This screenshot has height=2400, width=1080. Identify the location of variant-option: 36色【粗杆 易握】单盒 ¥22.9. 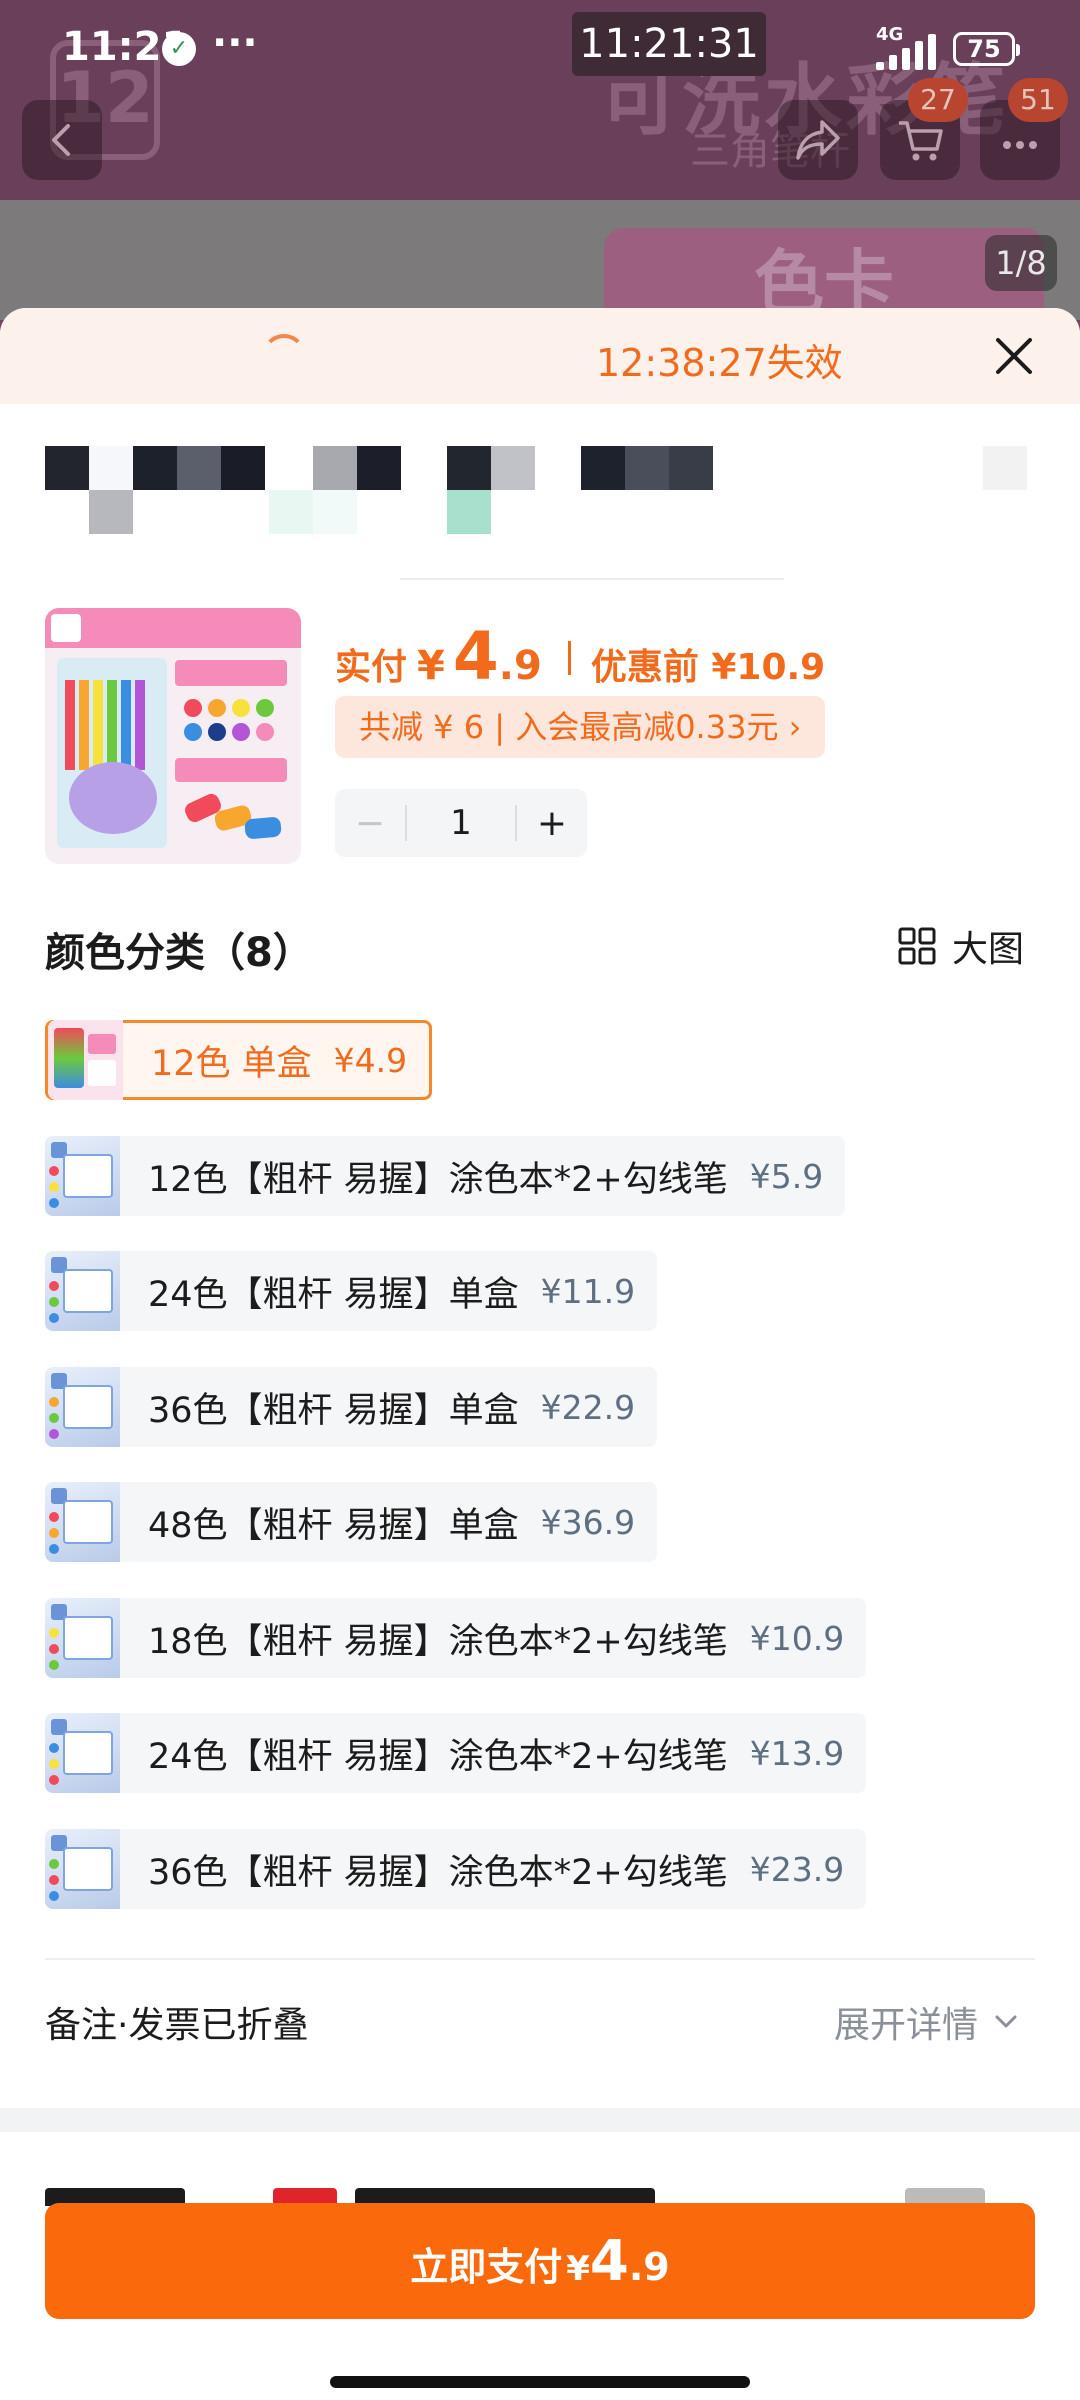
(351, 1407).